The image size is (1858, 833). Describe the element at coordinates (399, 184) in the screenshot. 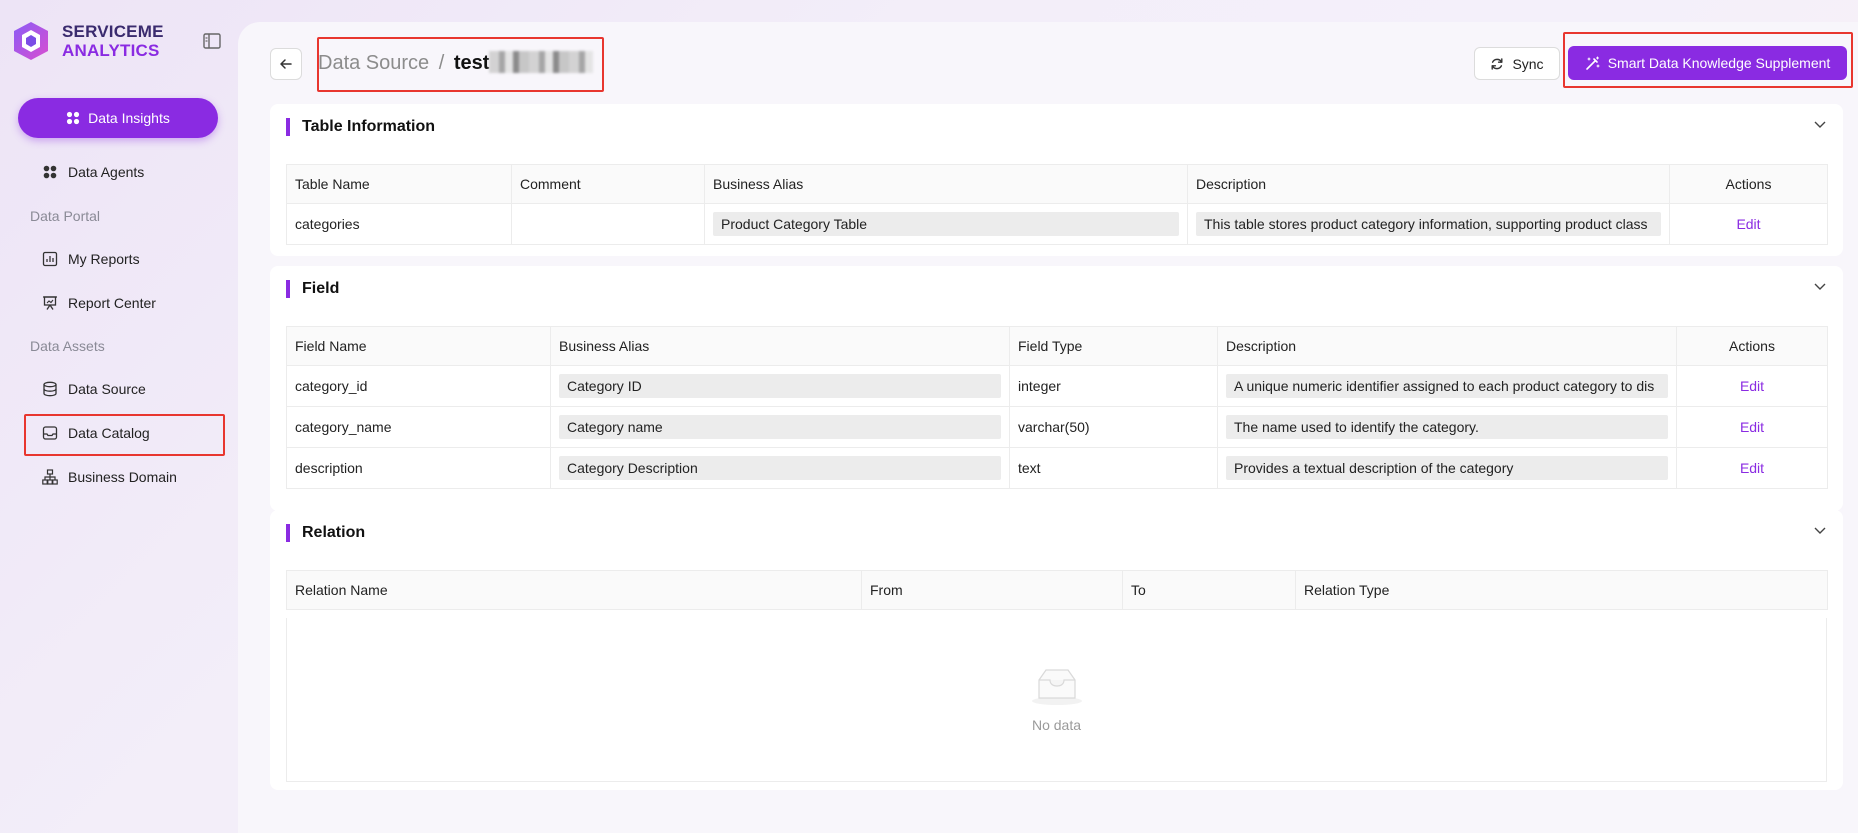

I see `column-header: Table Name` at that location.